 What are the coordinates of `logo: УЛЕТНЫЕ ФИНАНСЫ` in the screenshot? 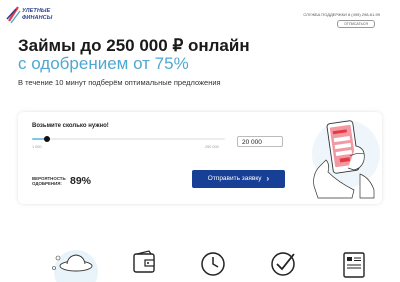 It's located at (36, 15).